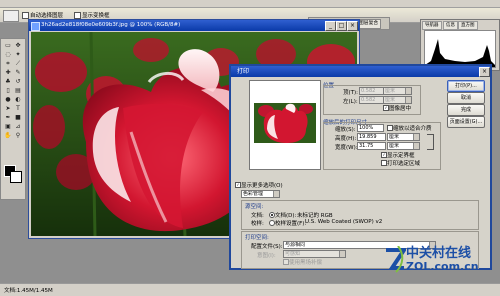 Image resolution: width=500 pixels, height=296 pixels. Describe the element at coordinates (400, 109) in the screenshot. I see `center-image-label: 图像居中` at that location.